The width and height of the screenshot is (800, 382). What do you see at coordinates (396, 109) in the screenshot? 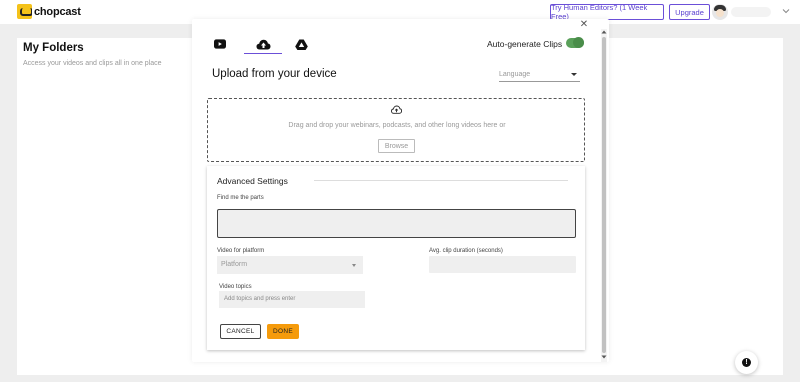
I see `cloud-upload-outline-icon` at bounding box center [396, 109].